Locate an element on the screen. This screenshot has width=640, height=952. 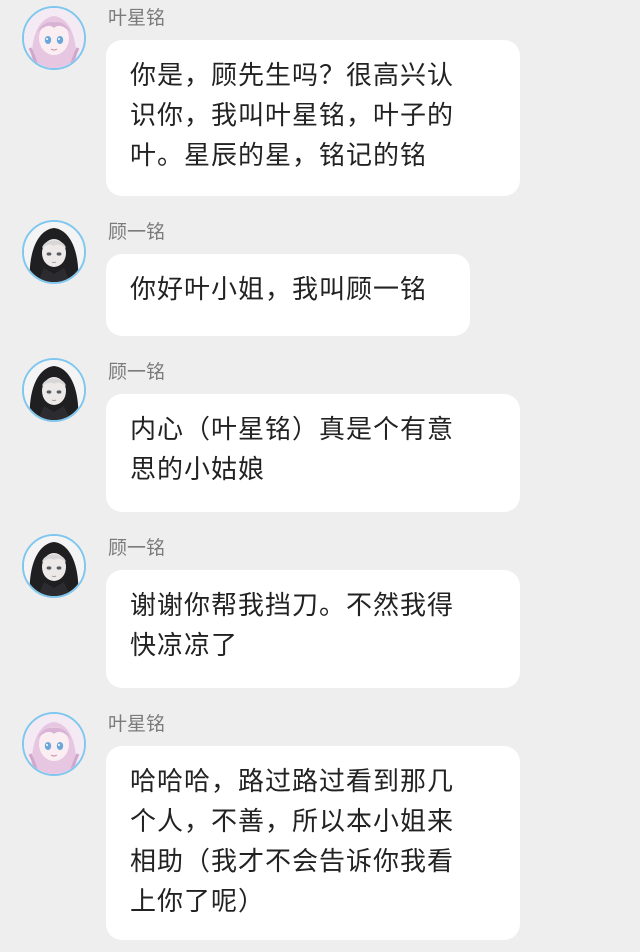
message-line: 思的小姑娘 is located at coordinates (198, 470).